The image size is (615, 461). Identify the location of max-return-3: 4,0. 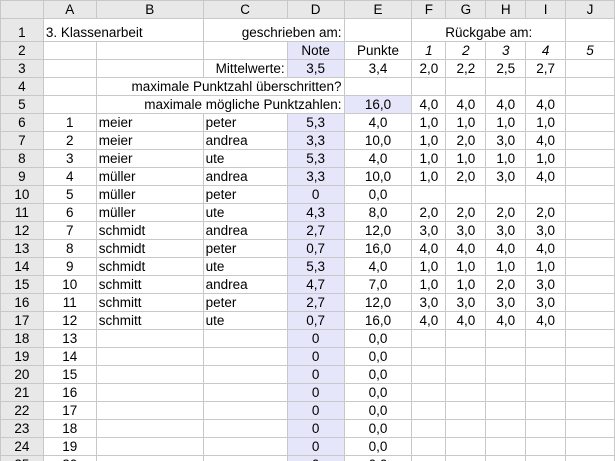
(506, 104).